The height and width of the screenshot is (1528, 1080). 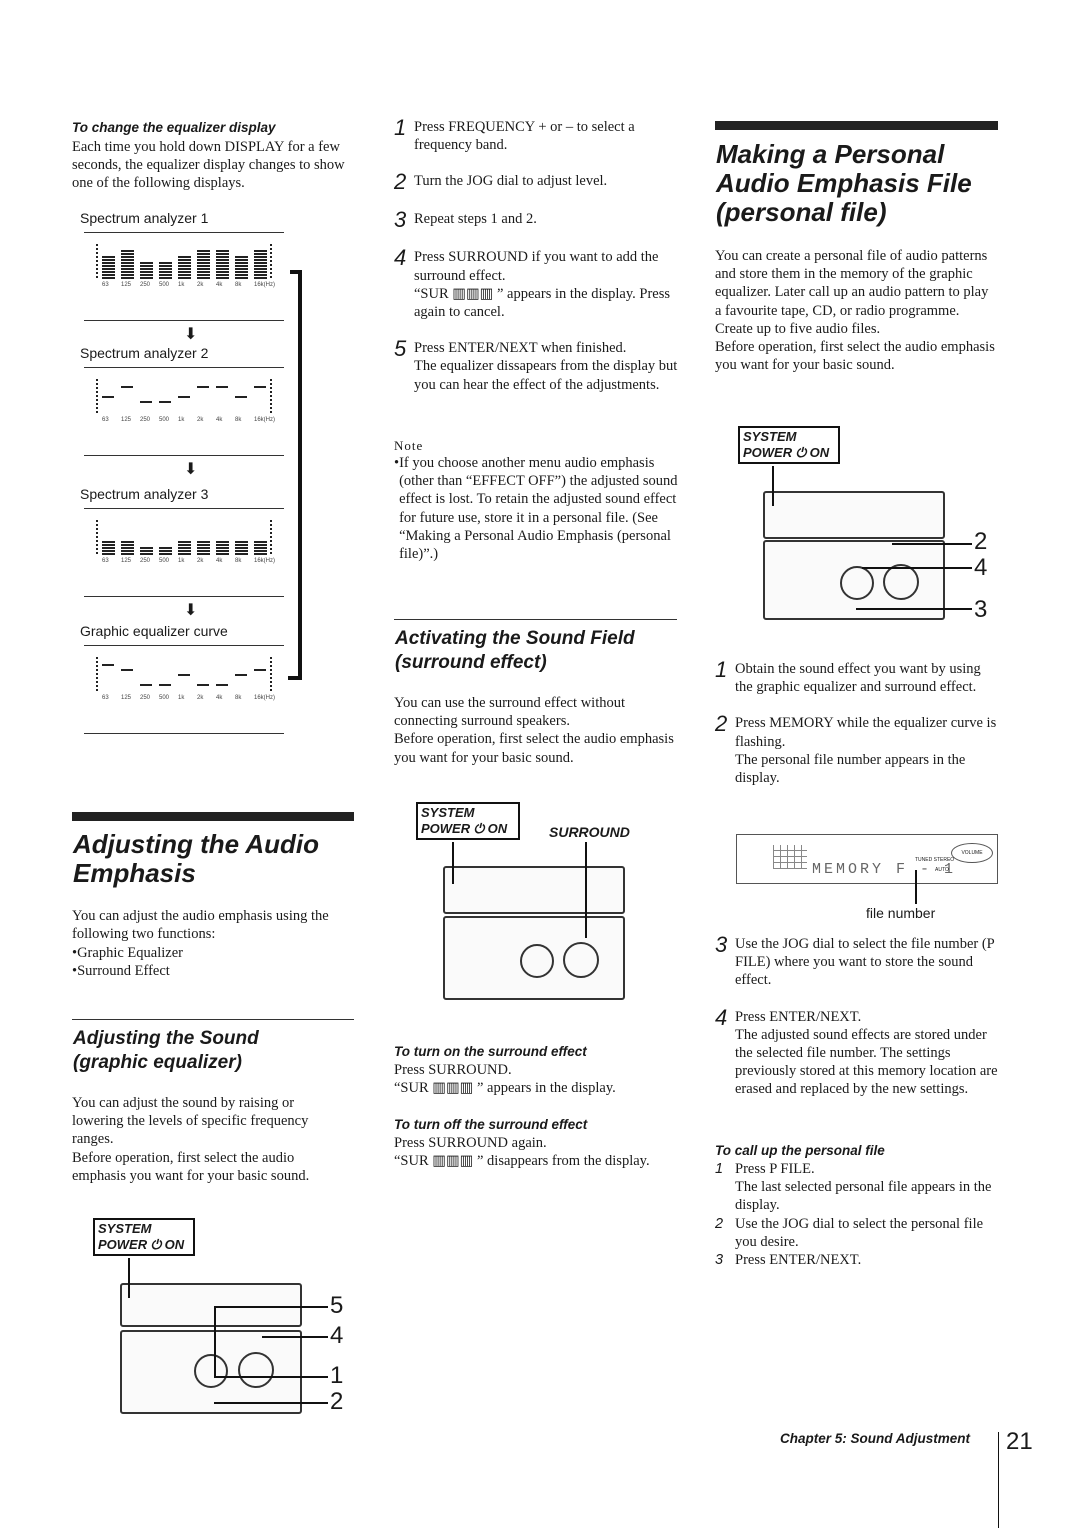 I want to click on divider, so click(x=535, y=619).